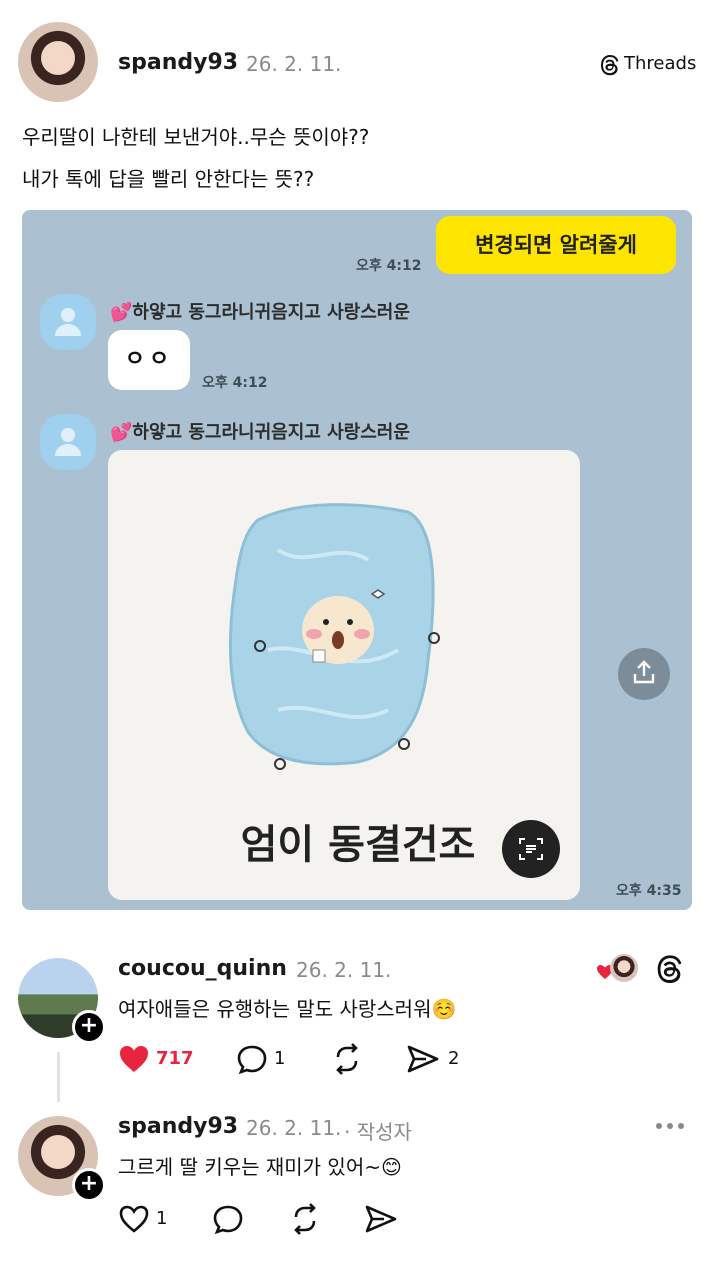 Image resolution: width=714 pixels, height=1264 pixels. What do you see at coordinates (260, 1167) in the screenshot?
I see `reply-text: 그르게 딸 키우는 재미가 있어~😊` at bounding box center [260, 1167].